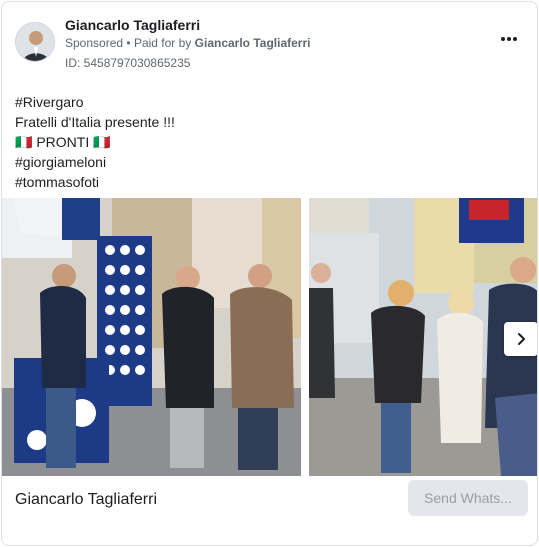  Describe the element at coordinates (162, 43) in the screenshot. I see `paid-for-prefix: Paid for by` at that location.